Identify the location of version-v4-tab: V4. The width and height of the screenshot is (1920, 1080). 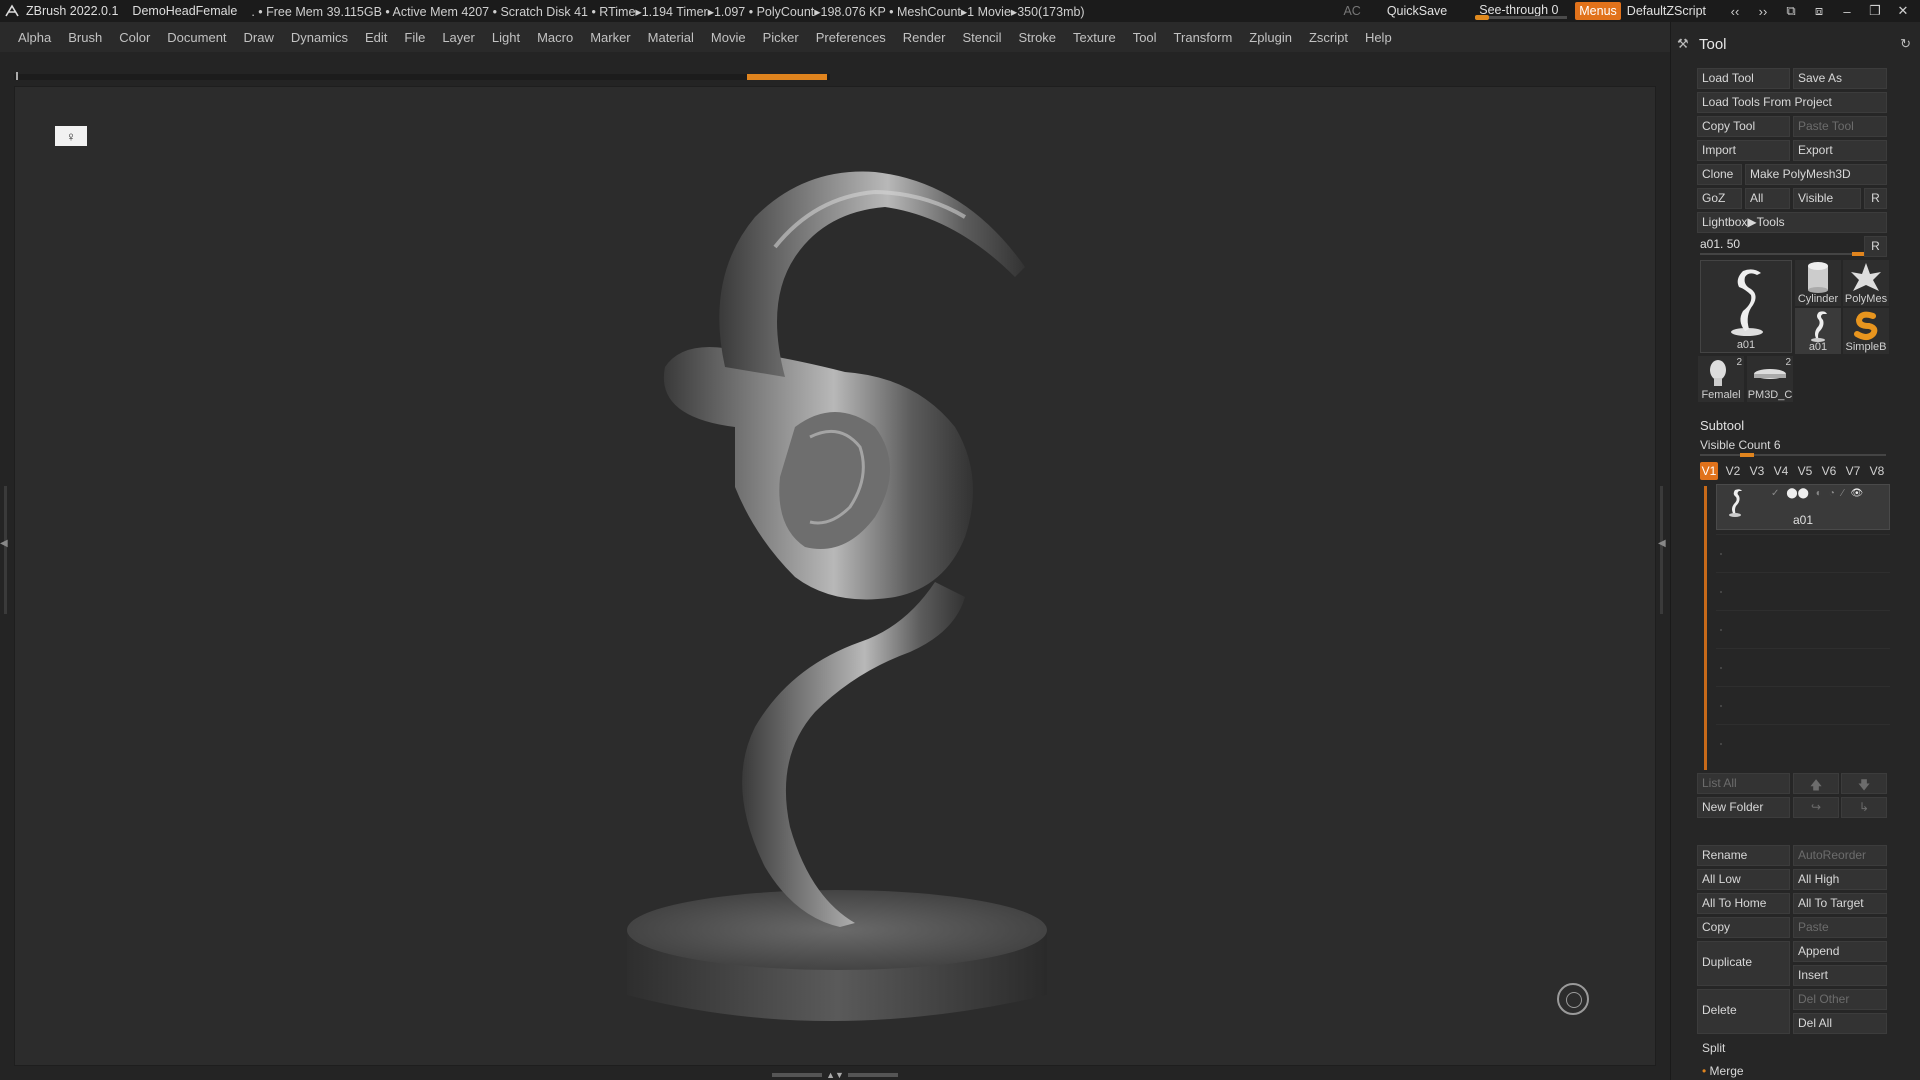
(1781, 471).